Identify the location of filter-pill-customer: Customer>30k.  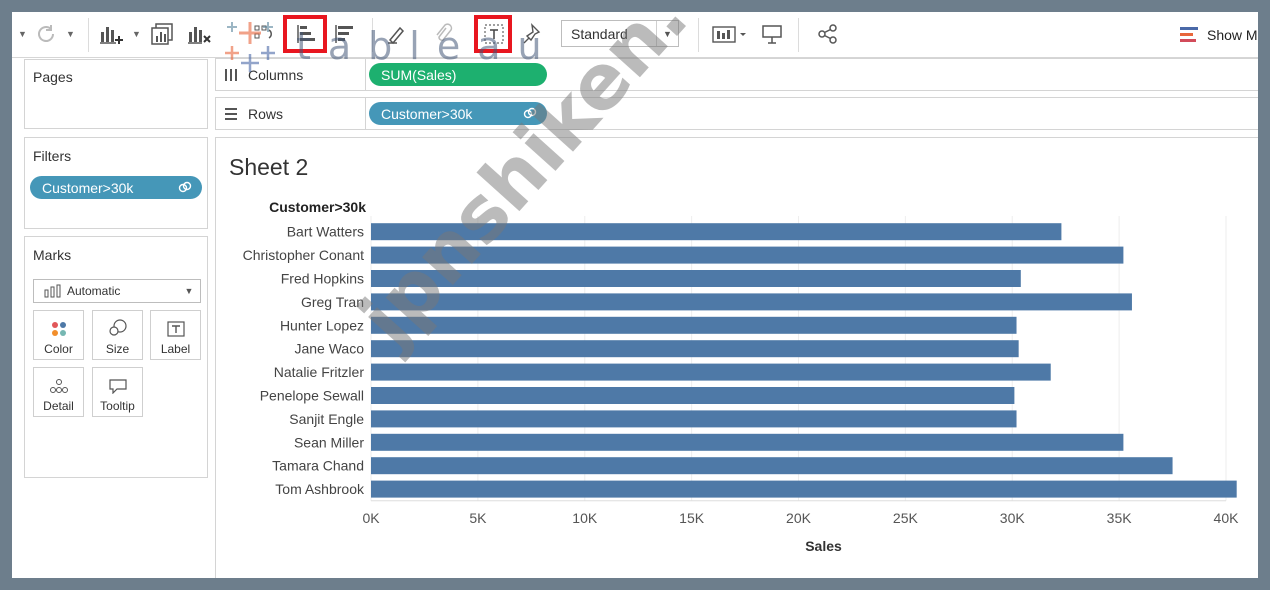
(116, 187).